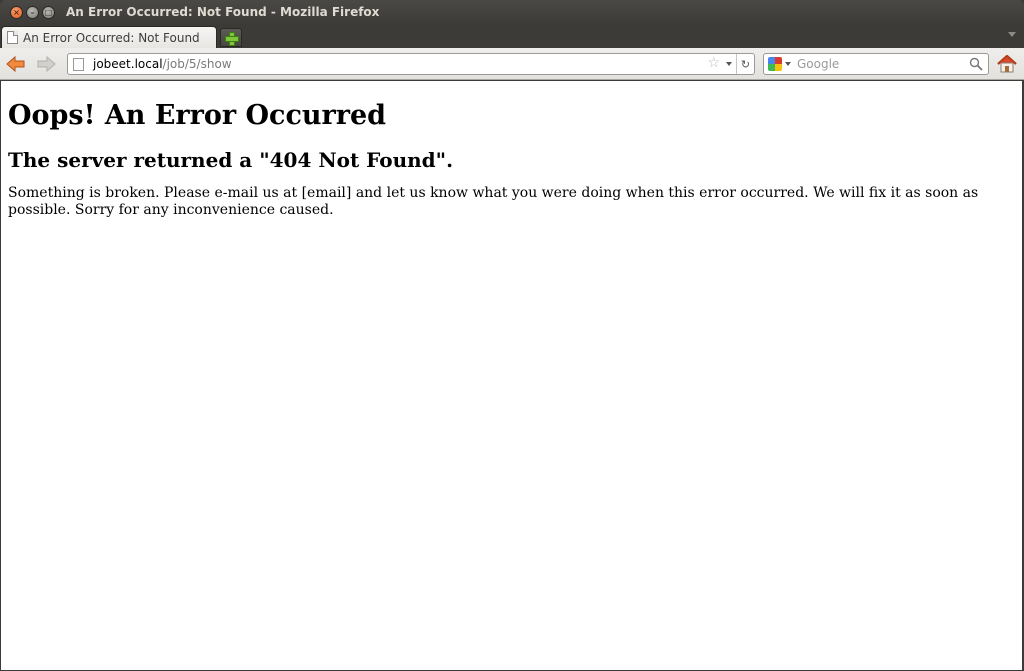  Describe the element at coordinates (882, 64) in the screenshot. I see `search-input` at that location.